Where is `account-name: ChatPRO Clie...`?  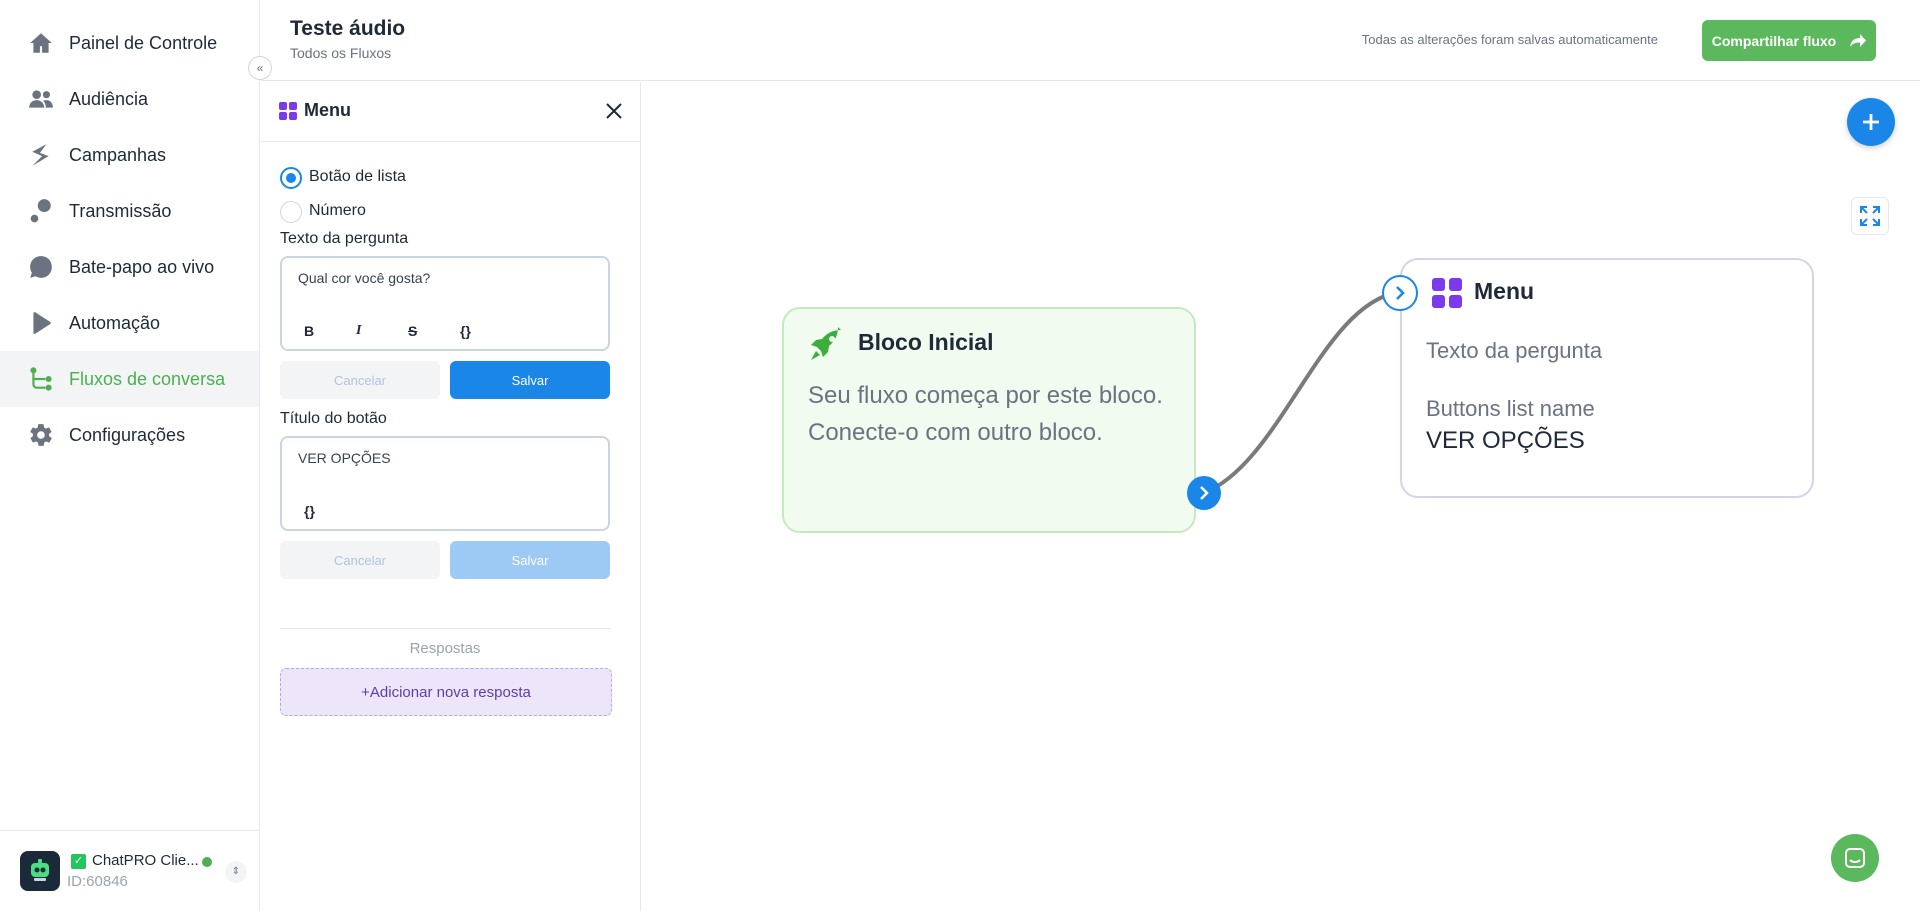 account-name: ChatPRO Clie... is located at coordinates (145, 860).